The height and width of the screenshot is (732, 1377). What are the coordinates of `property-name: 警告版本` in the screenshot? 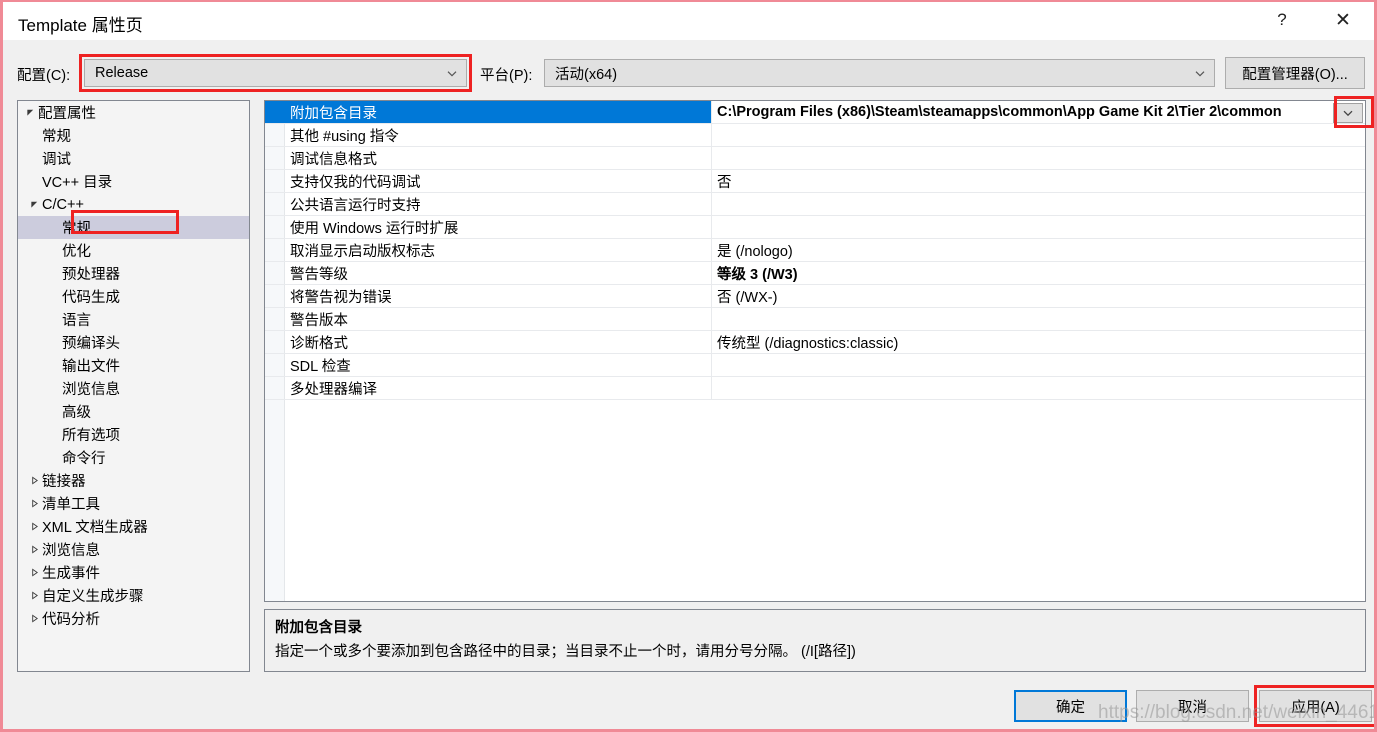 It's located at (488, 319).